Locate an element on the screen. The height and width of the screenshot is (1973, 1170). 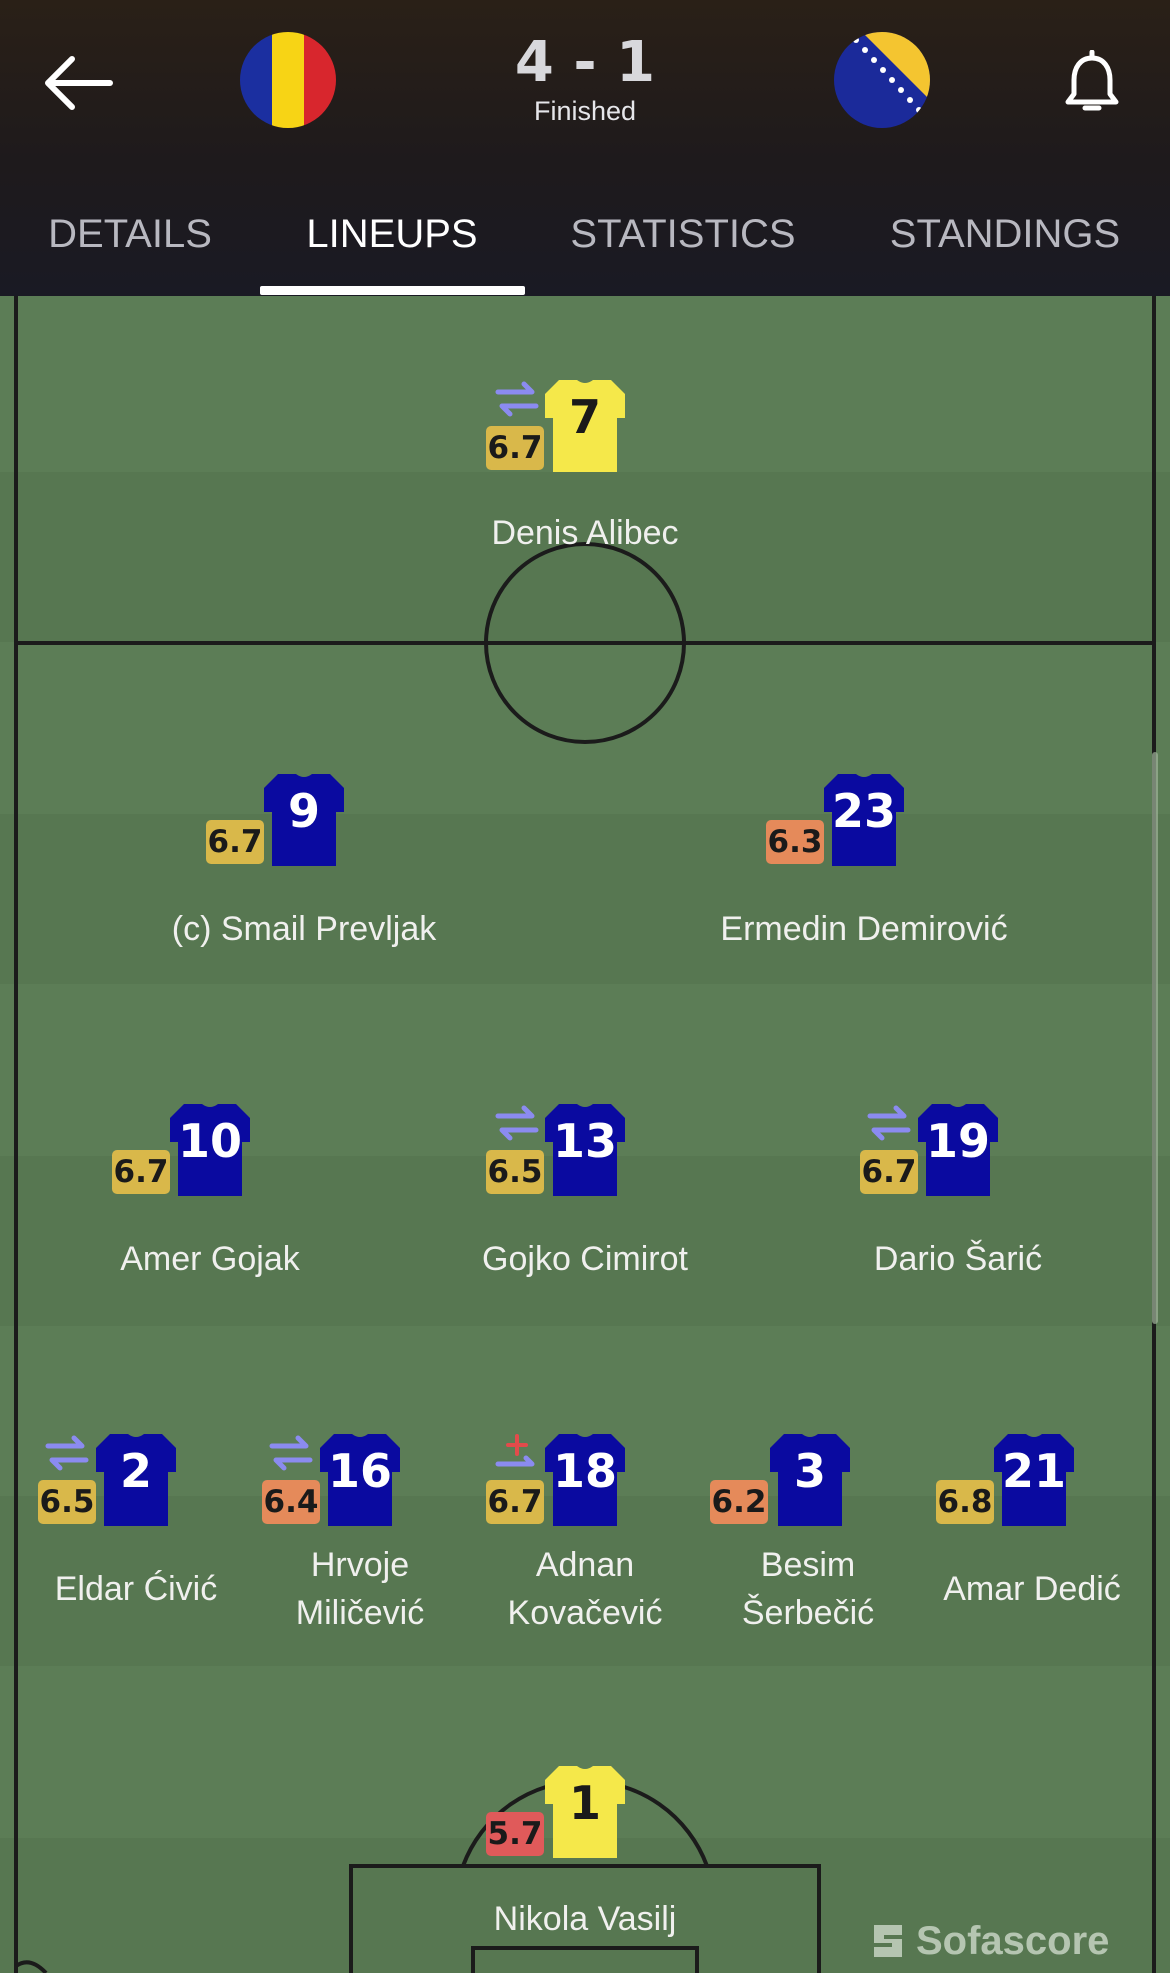
active-tab-indicator is located at coordinates (392, 290).